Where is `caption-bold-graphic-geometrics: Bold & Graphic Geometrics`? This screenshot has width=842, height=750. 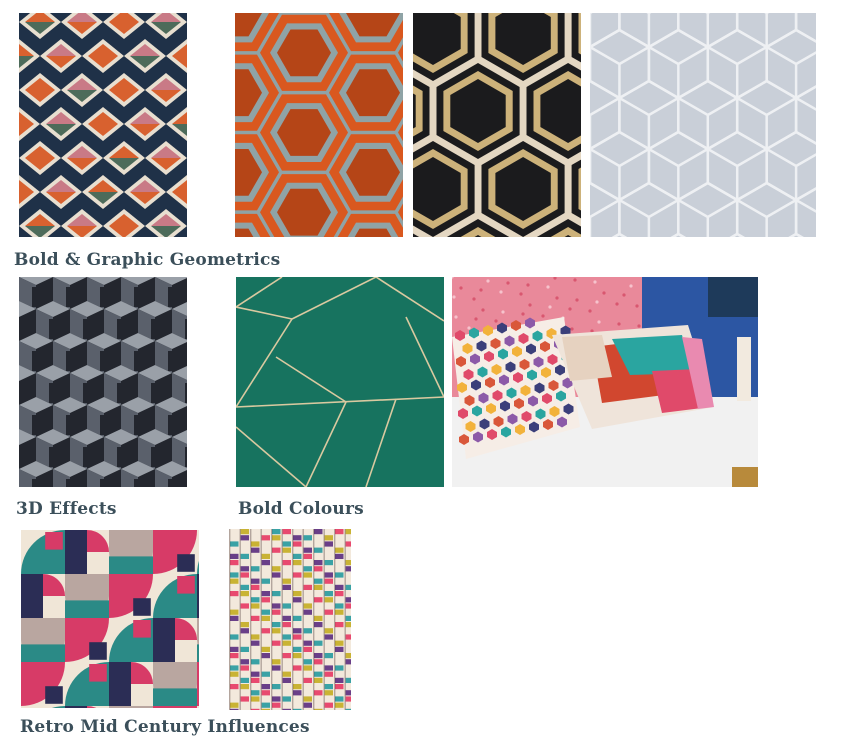
caption-bold-graphic-geometrics: Bold & Graphic Geometrics is located at coordinates (147, 260).